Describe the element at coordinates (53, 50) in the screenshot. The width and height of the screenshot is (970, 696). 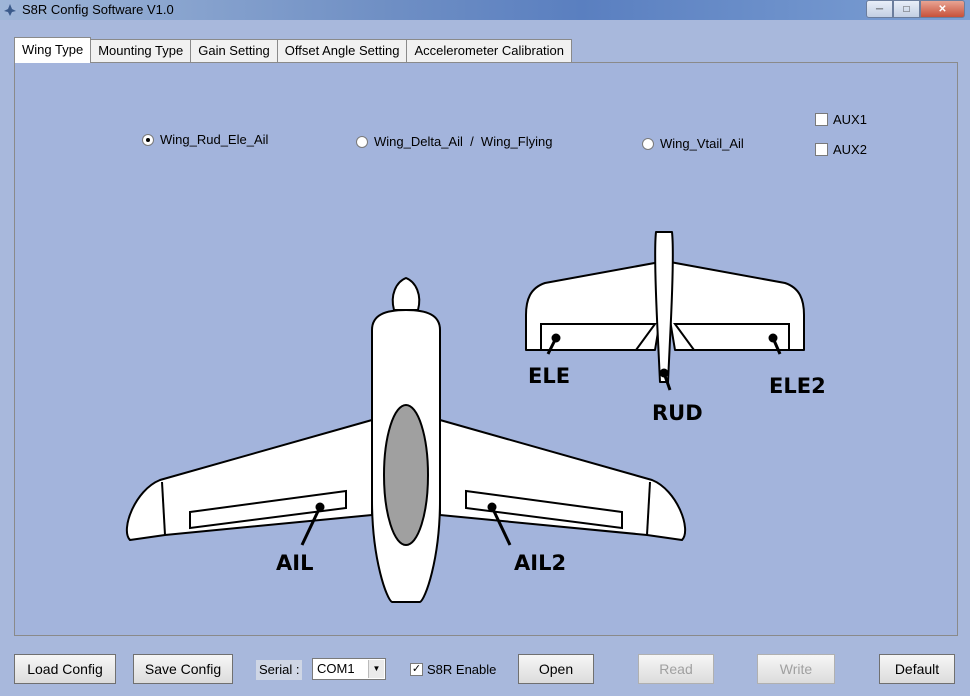
I see `tab-wing-type: Wing Type` at that location.